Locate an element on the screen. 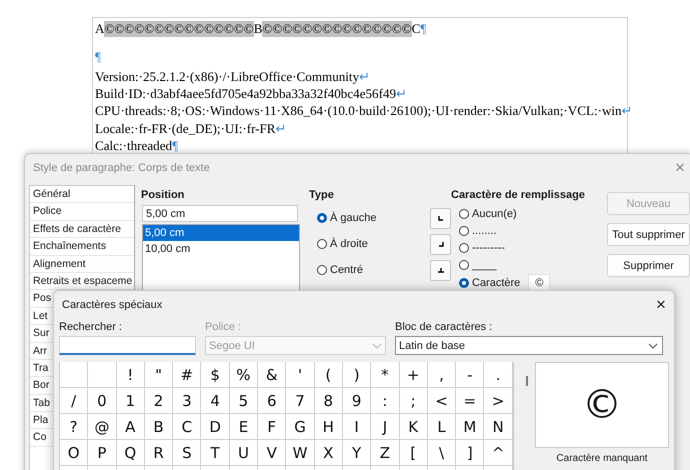 Image resolution: width=690 pixels, height=470 pixels. character-cell: 8 is located at coordinates (328, 401).